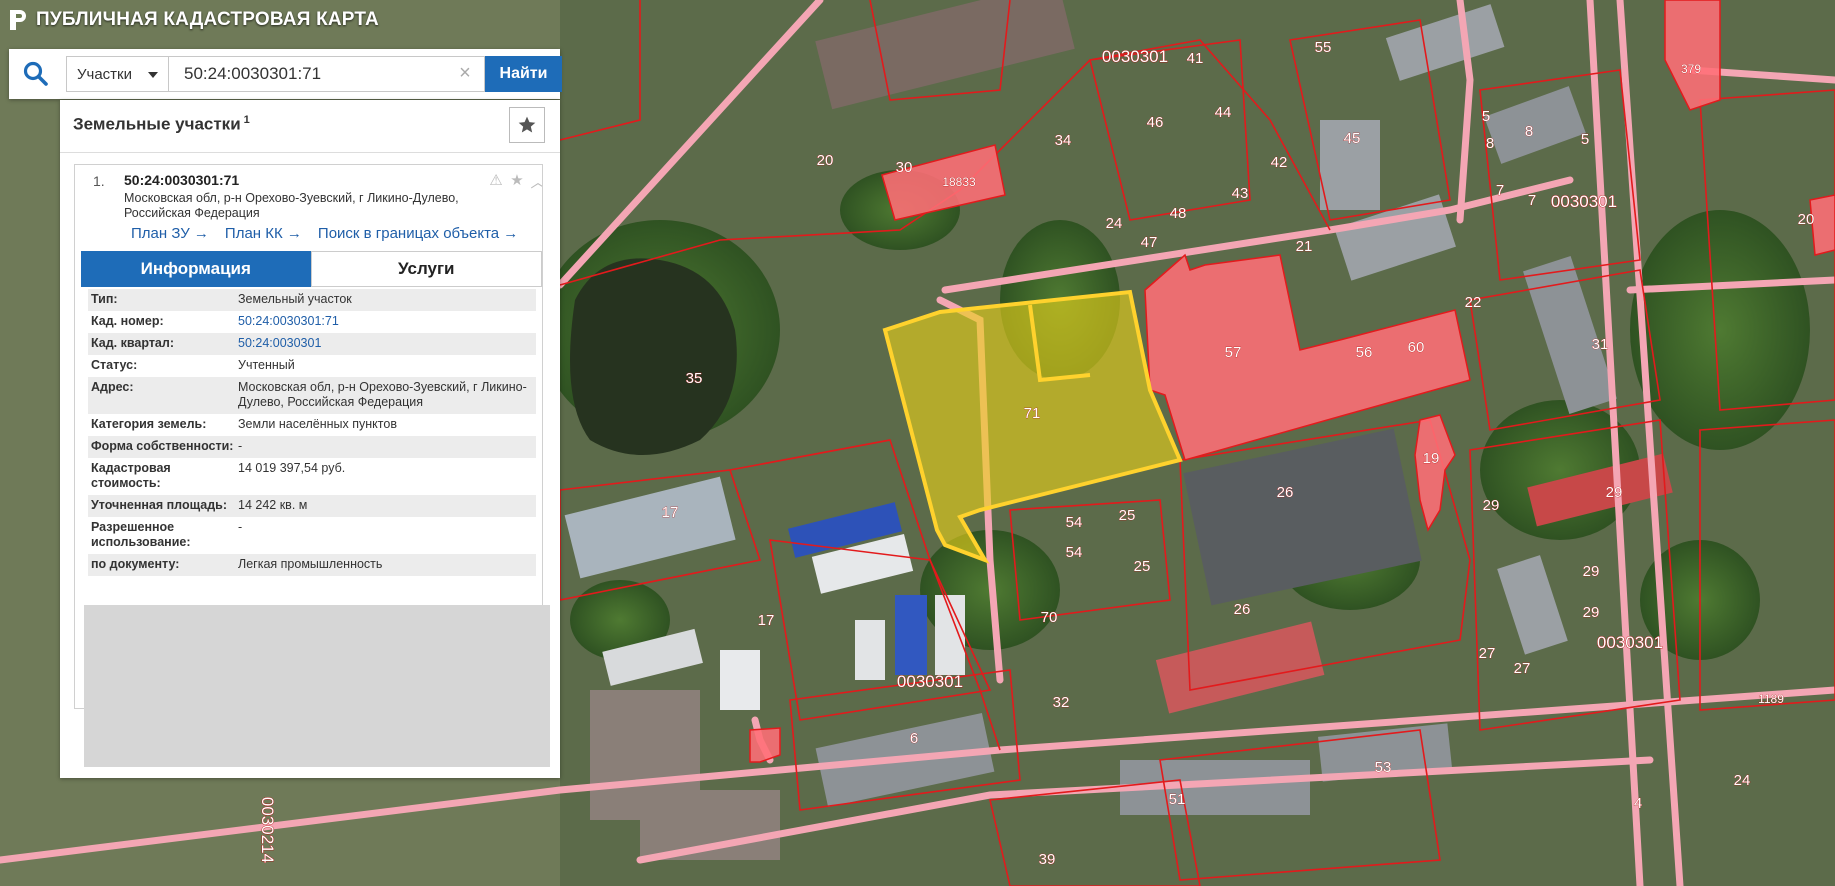 The height and width of the screenshot is (886, 1835). What do you see at coordinates (1431, 458) in the screenshot?
I see `parcel-label: 19` at bounding box center [1431, 458].